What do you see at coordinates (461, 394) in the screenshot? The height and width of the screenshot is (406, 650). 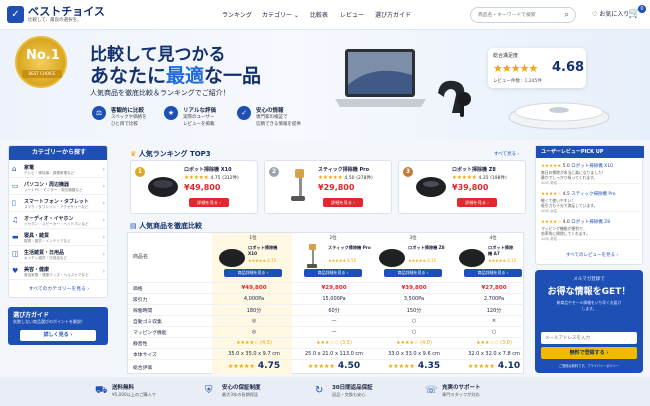 I see `benefit-desc: 専門スタッフが対応` at bounding box center [461, 394].